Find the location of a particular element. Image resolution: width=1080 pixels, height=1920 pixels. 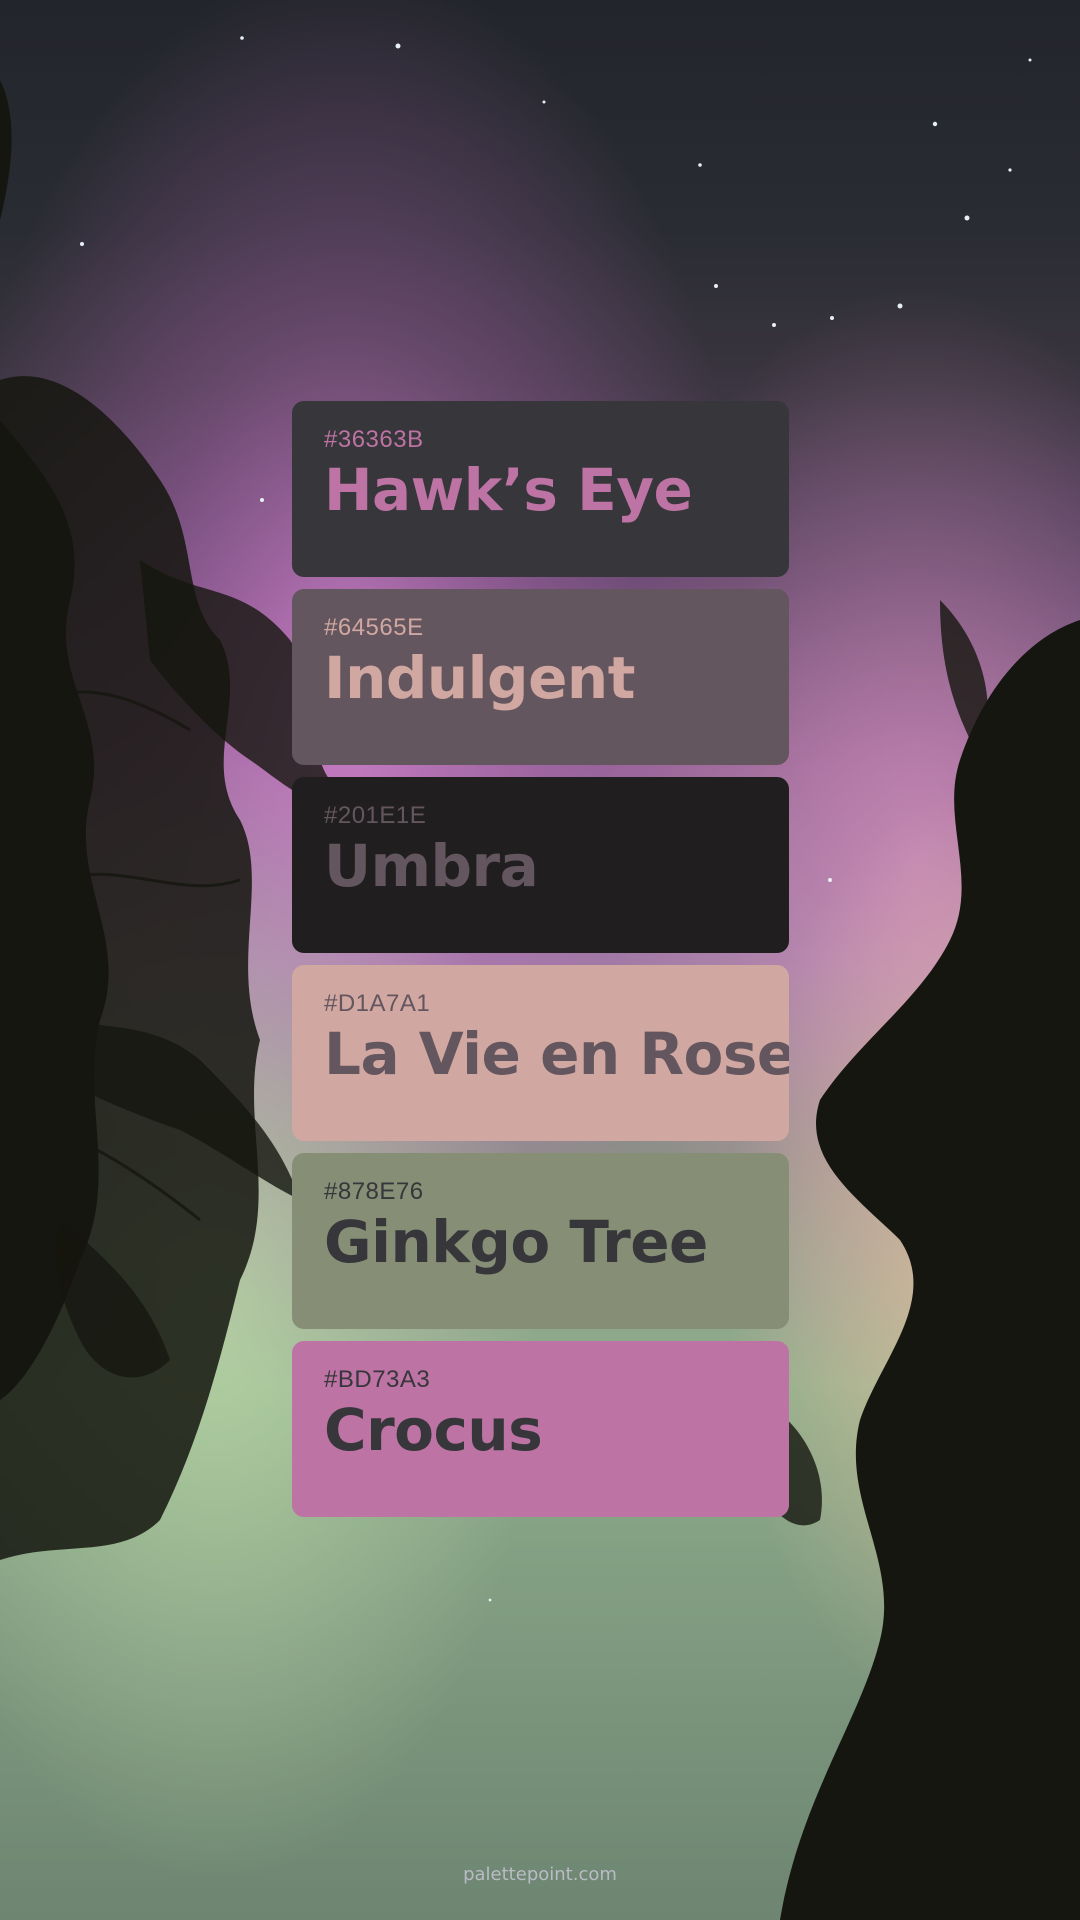

swatch-color-name: Crocus is located at coordinates (433, 1430).